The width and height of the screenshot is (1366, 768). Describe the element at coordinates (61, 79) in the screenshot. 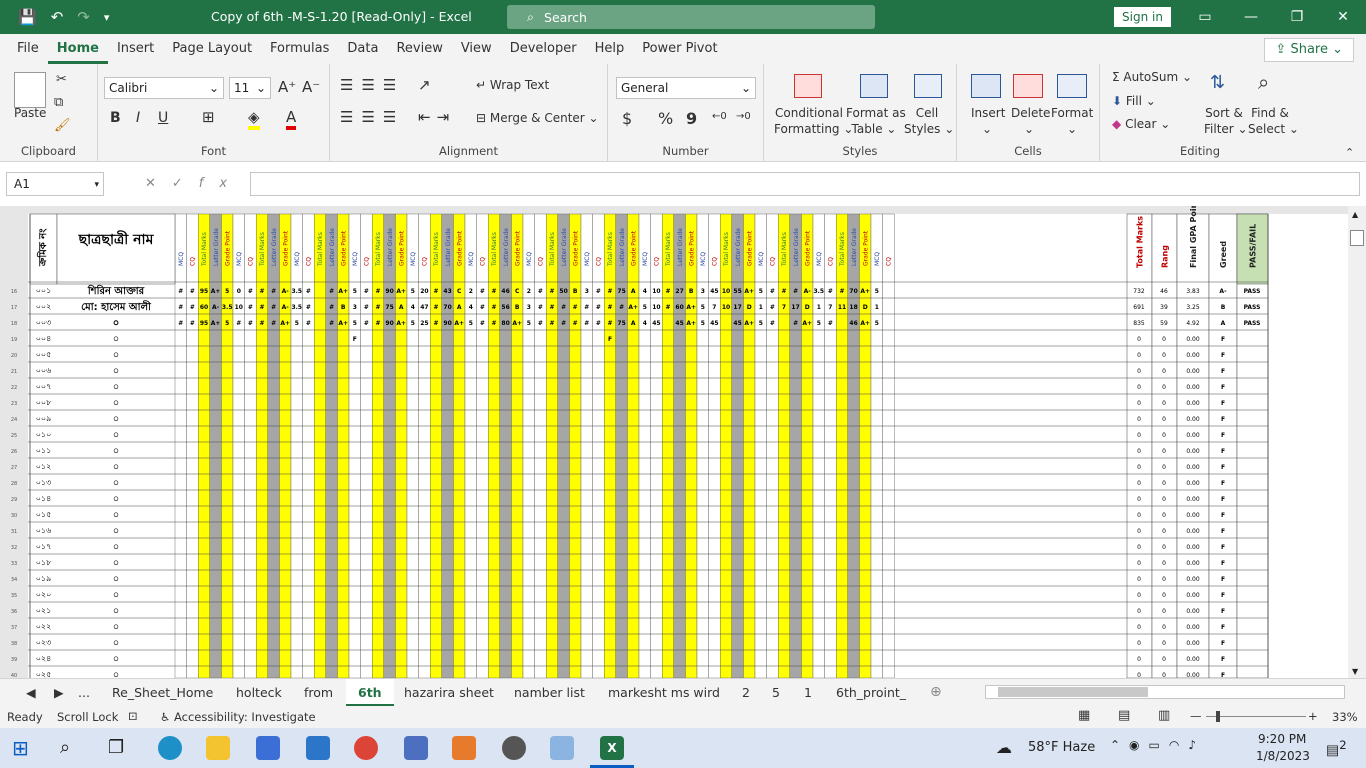

I see `cut-icon: ✂` at that location.